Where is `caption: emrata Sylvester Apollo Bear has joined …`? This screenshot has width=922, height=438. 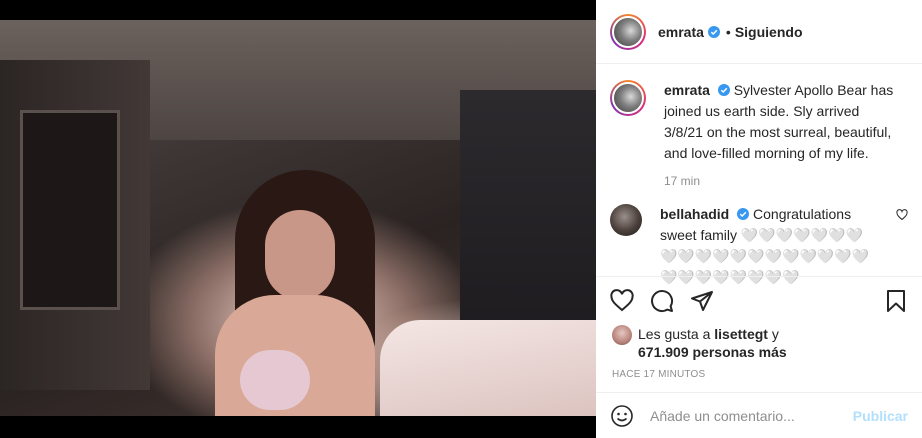 caption: emrata Sylvester Apollo Bear has joined … is located at coordinates (759, 122).